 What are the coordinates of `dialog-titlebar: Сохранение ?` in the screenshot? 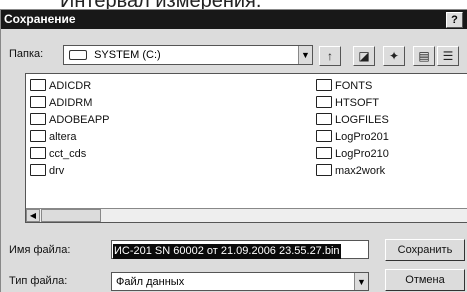 It's located at (234, 19).